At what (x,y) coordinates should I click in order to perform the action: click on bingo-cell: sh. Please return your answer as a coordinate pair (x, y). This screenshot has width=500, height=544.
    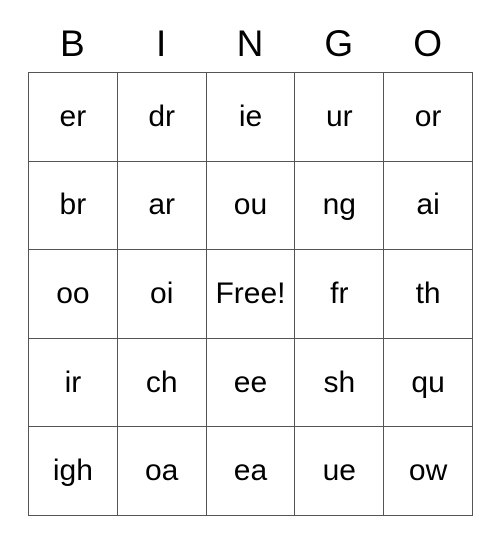
    Looking at the image, I should click on (340, 383).